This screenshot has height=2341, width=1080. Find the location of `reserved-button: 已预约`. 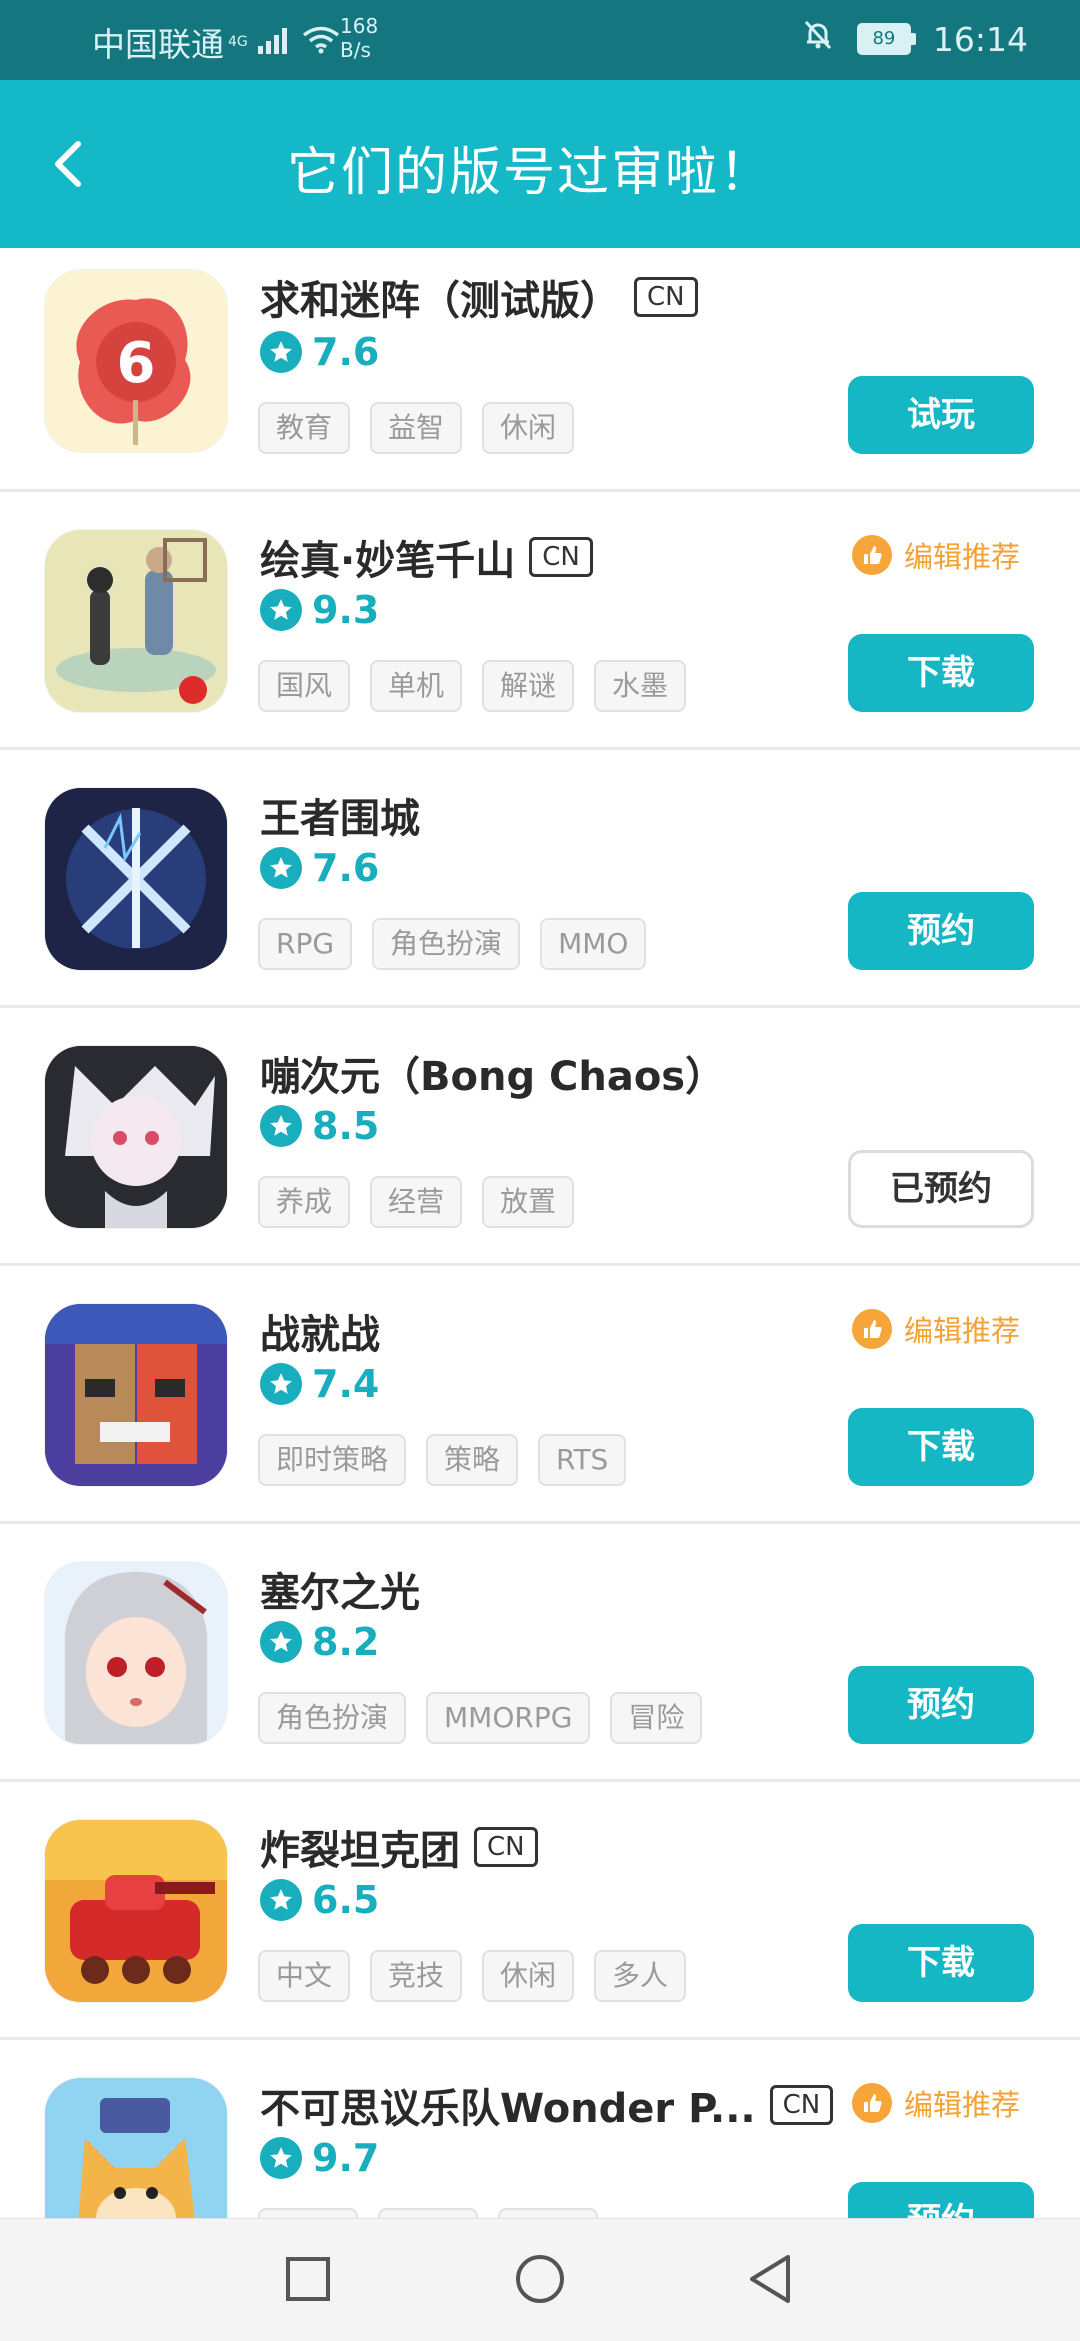

reserved-button: 已预约 is located at coordinates (941, 1189).